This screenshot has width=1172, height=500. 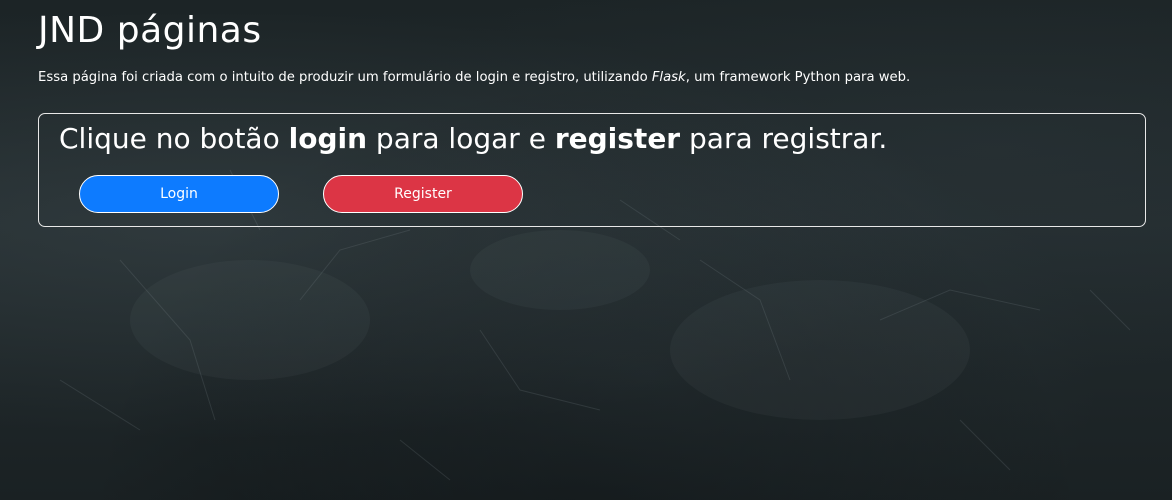 What do you see at coordinates (668, 77) in the screenshot?
I see `framework-name: Flask` at bounding box center [668, 77].